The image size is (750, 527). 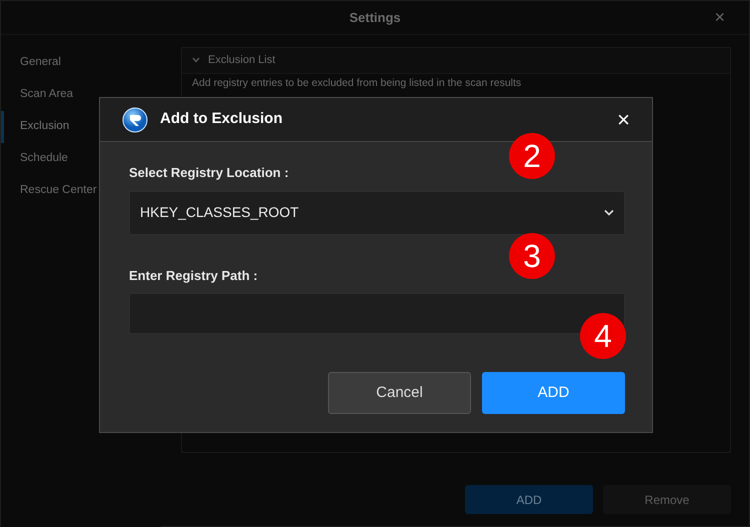 I want to click on field-label: Enter Registry Path :, so click(x=194, y=275).